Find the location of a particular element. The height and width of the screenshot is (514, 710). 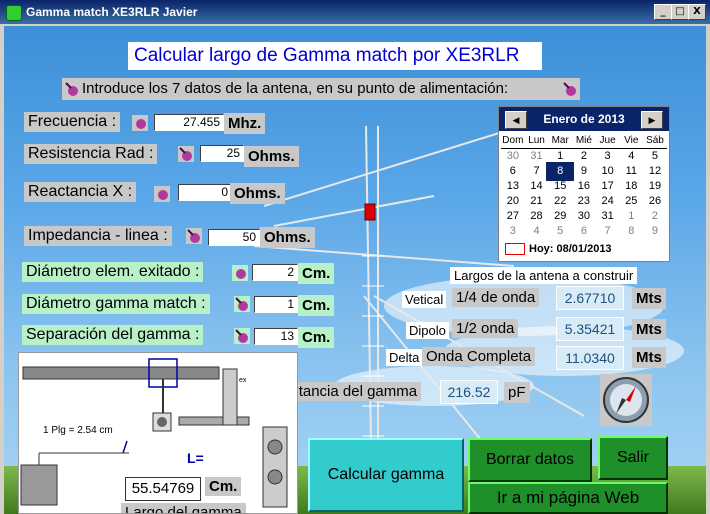

calendar-day: 24 is located at coordinates (608, 201).